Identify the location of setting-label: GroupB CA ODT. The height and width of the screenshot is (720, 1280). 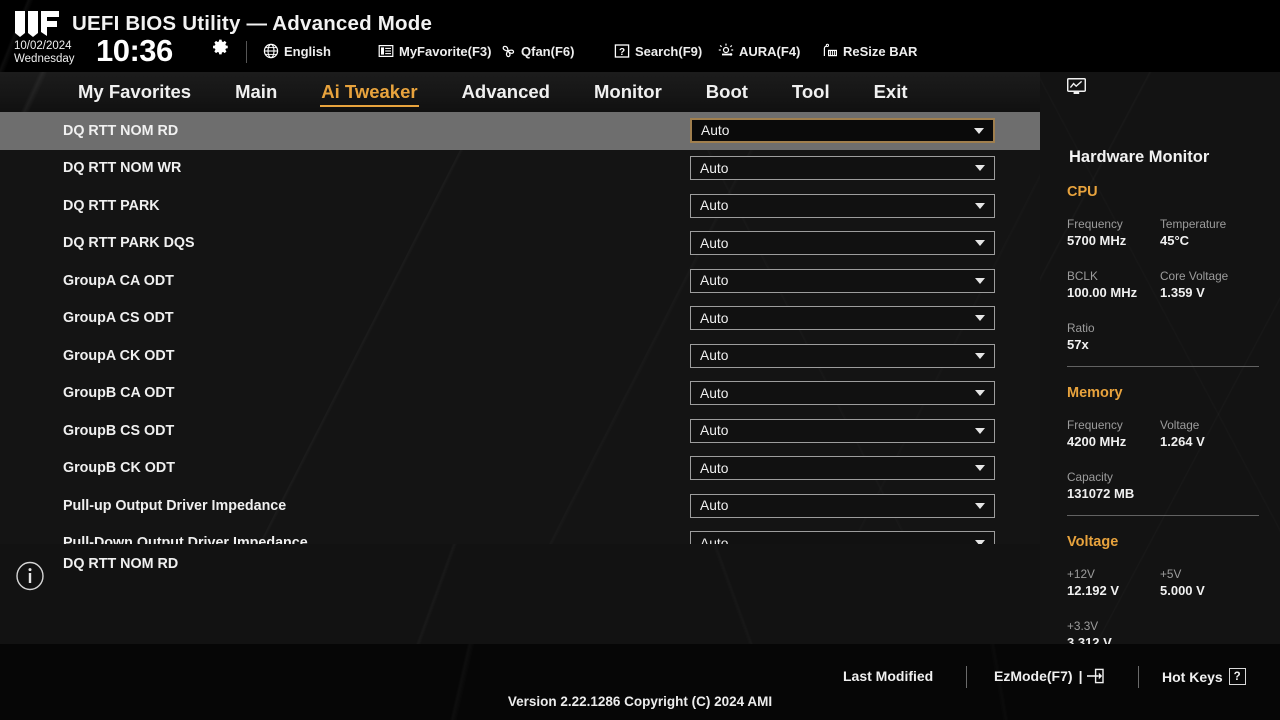
(119, 393).